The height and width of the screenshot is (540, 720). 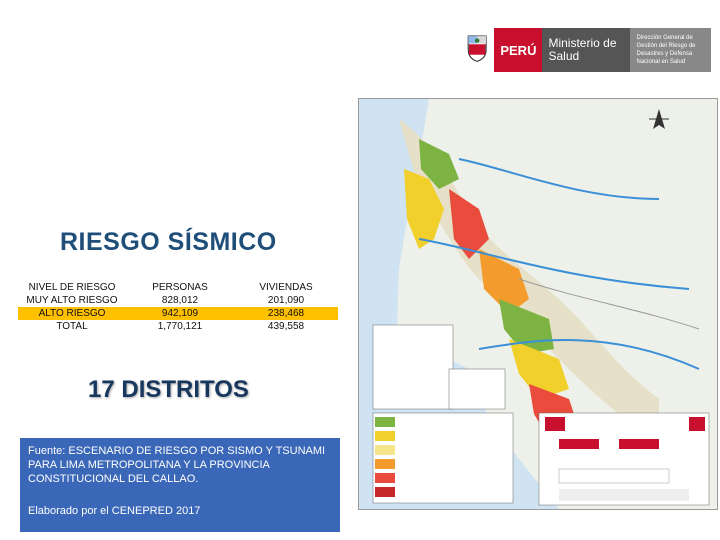 I want to click on table-row: TOTAL 1,770,121 439,558, so click(x=178, y=326).